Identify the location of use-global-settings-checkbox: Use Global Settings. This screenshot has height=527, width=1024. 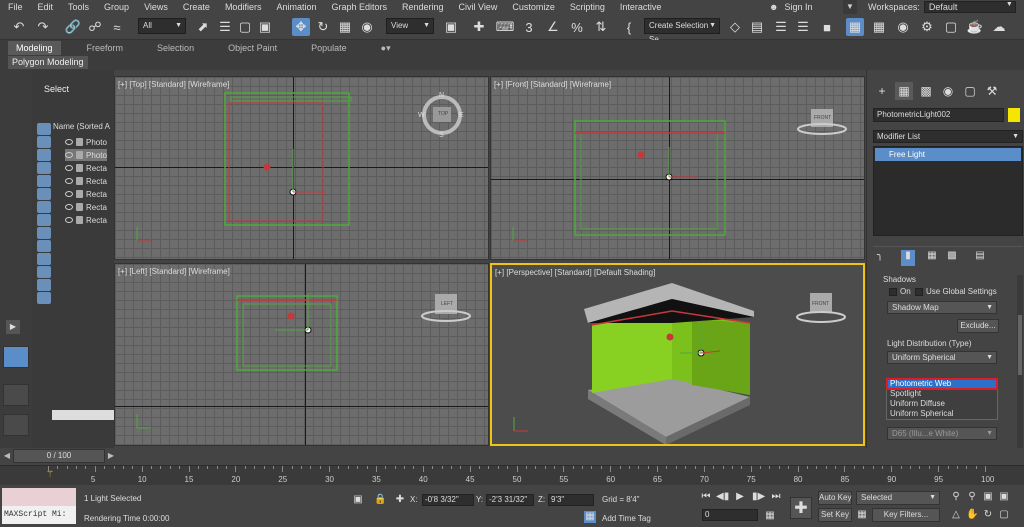
(956, 291).